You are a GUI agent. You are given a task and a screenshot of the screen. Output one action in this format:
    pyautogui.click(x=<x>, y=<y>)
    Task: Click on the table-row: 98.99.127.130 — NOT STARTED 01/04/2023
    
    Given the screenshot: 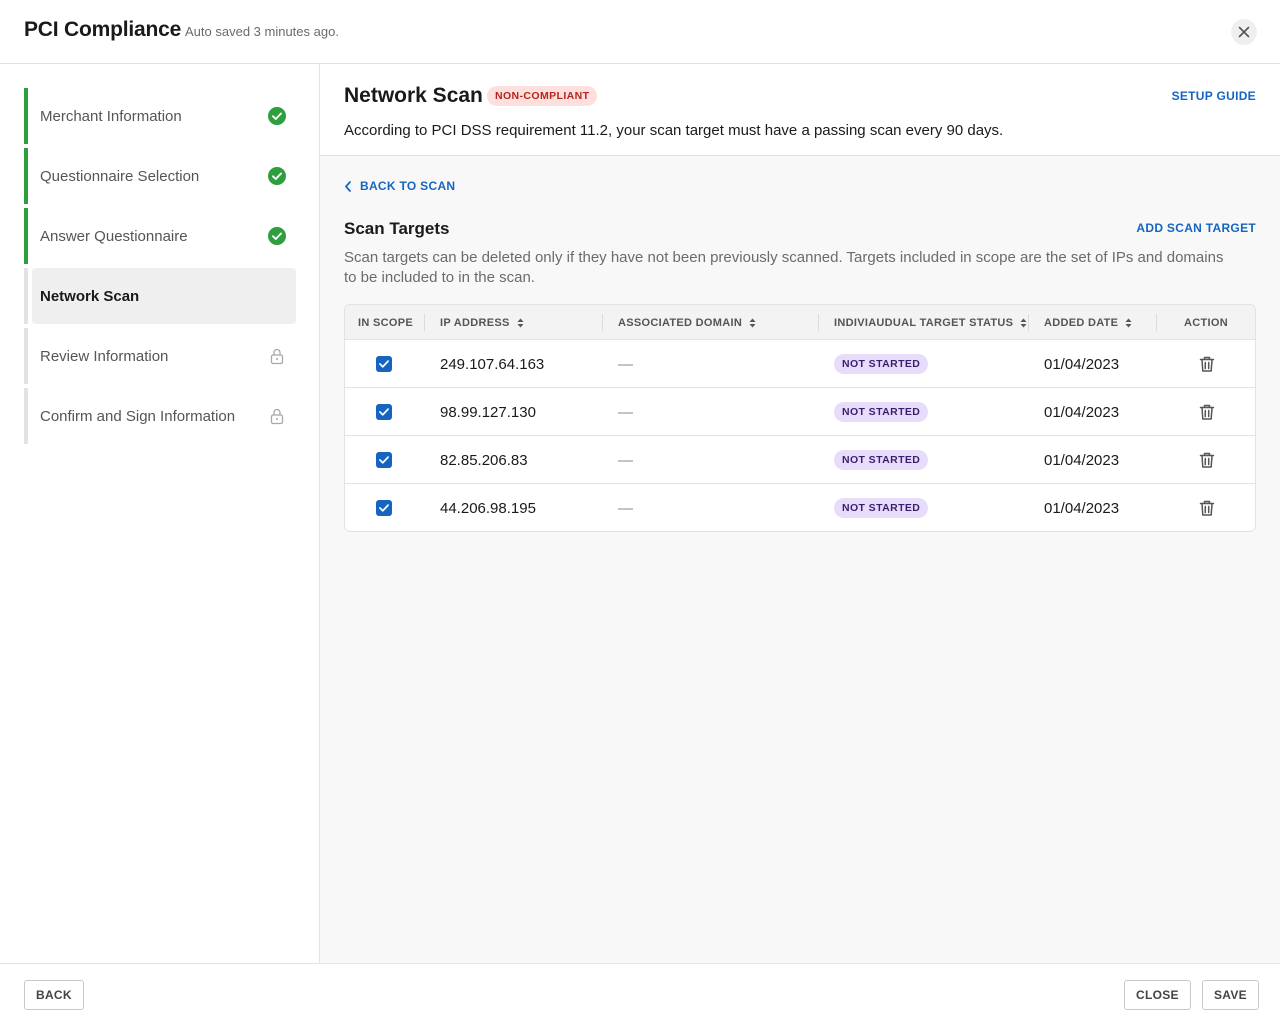 What is the action you would take?
    pyautogui.click(x=800, y=412)
    